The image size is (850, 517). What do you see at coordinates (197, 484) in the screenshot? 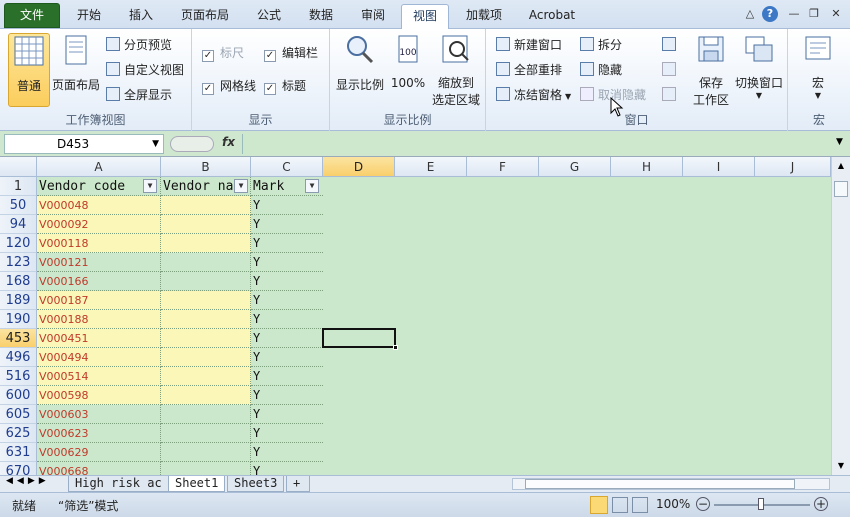
I see `sheet-tab-sheet1: Sheet1` at bounding box center [197, 484].